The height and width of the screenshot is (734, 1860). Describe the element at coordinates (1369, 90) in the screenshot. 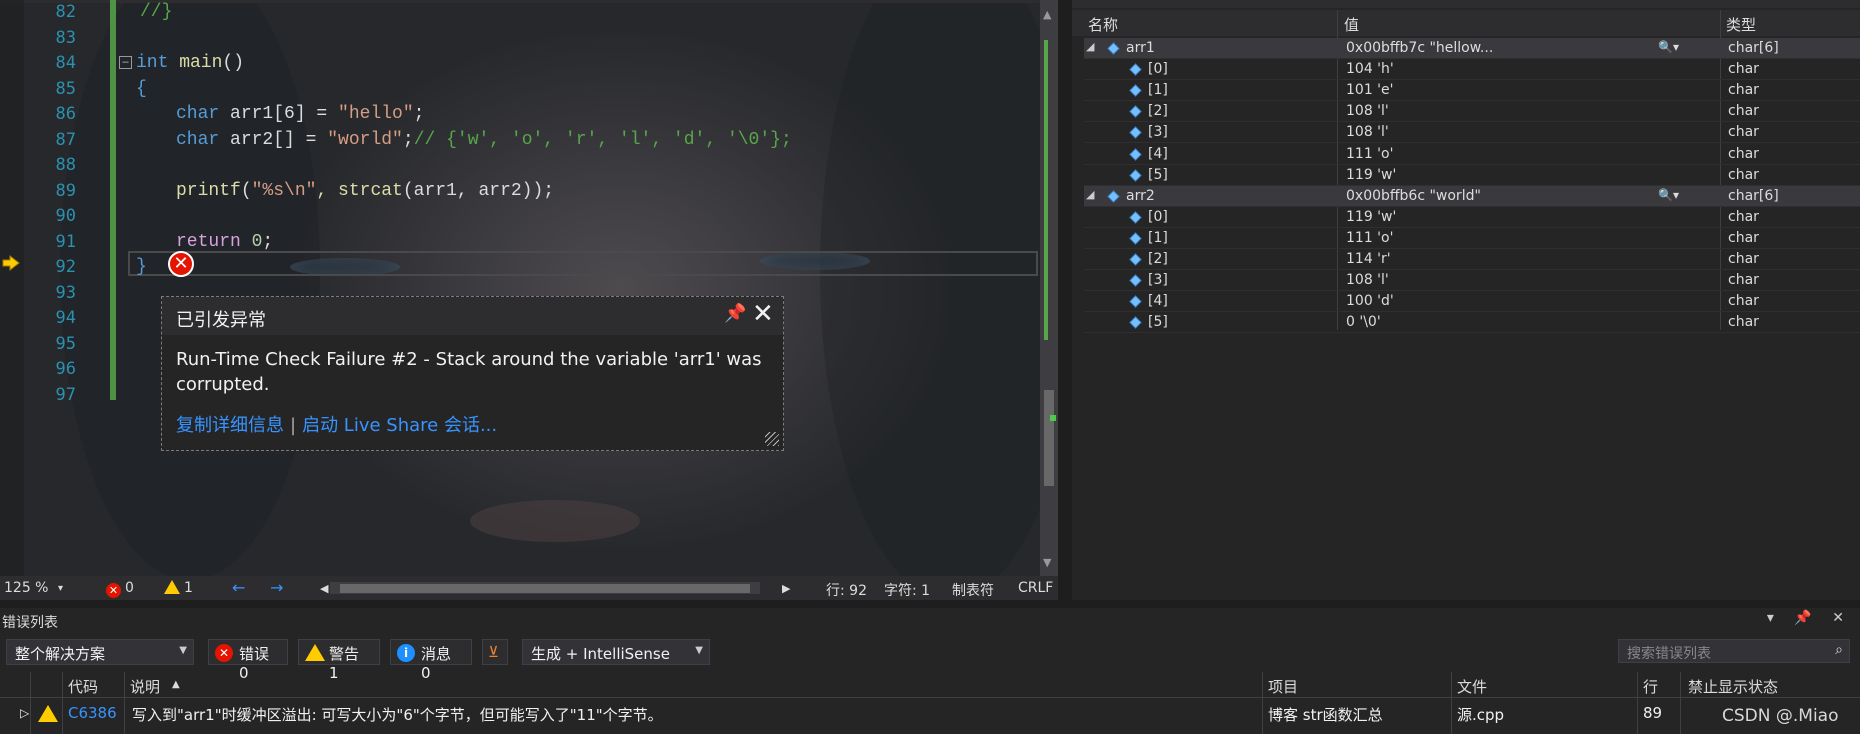

I see `watch-value: 101 'e'` at that location.